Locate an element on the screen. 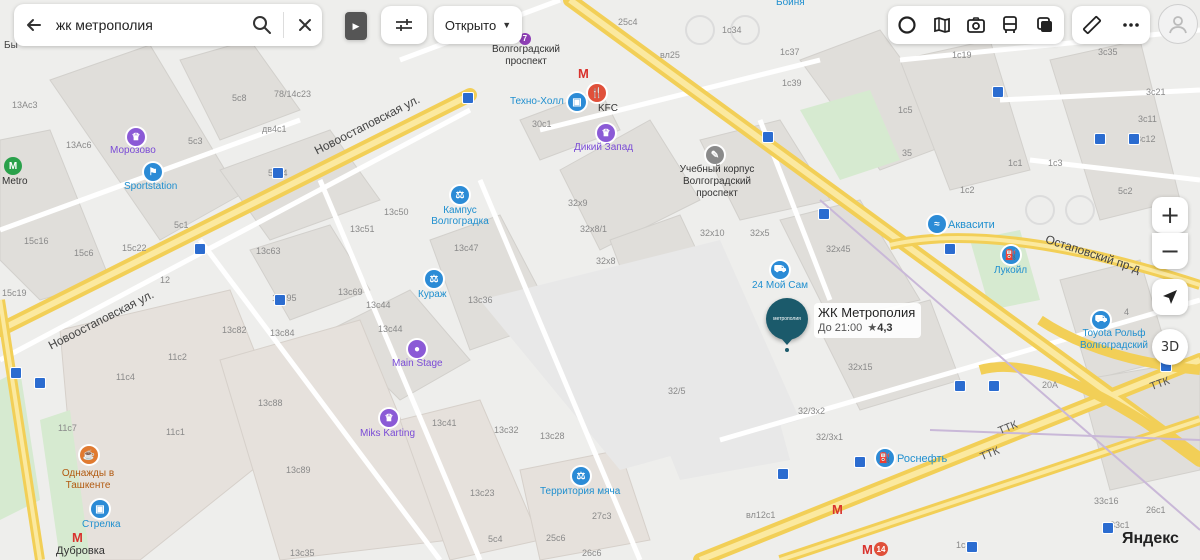 Image resolution: width=1200 pixels, height=560 pixels. open-filter-dropdown: Открыто ▼ is located at coordinates (478, 25).